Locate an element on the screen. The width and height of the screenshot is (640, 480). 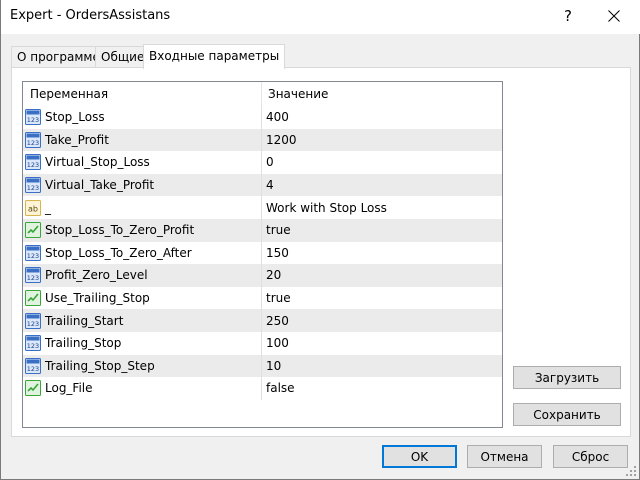
svg-text: ab is located at coordinates (33, 208).